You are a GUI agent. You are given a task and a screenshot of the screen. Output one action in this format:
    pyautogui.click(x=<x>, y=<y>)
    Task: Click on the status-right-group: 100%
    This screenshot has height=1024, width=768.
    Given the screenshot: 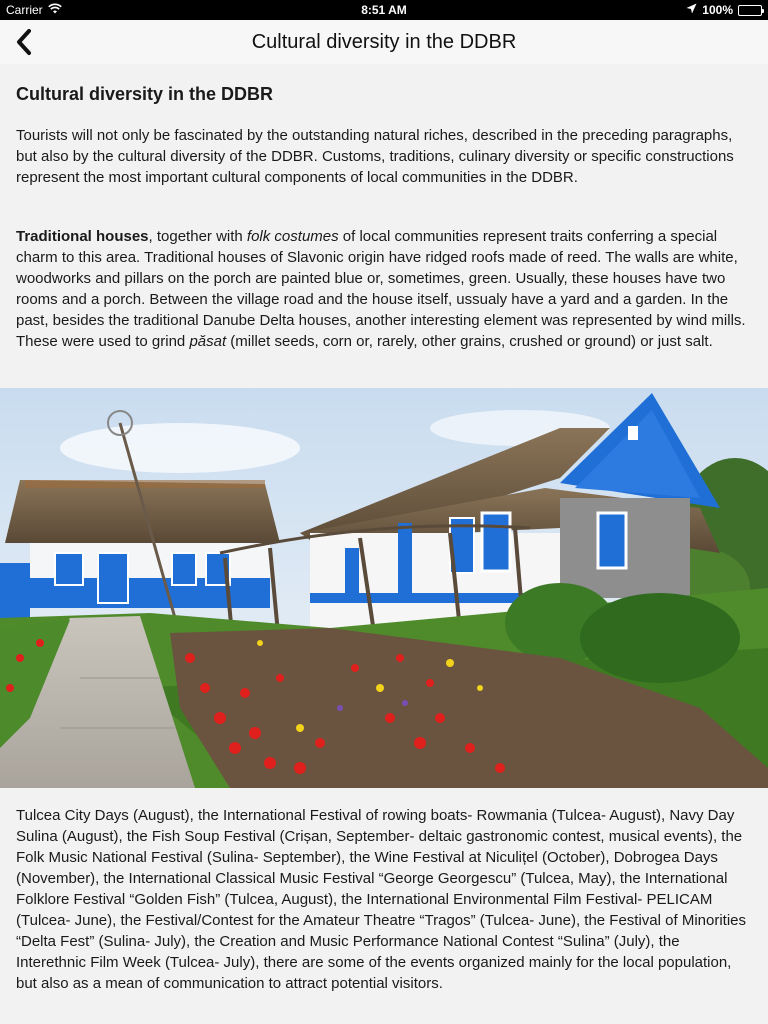 What is the action you would take?
    pyautogui.click(x=725, y=10)
    